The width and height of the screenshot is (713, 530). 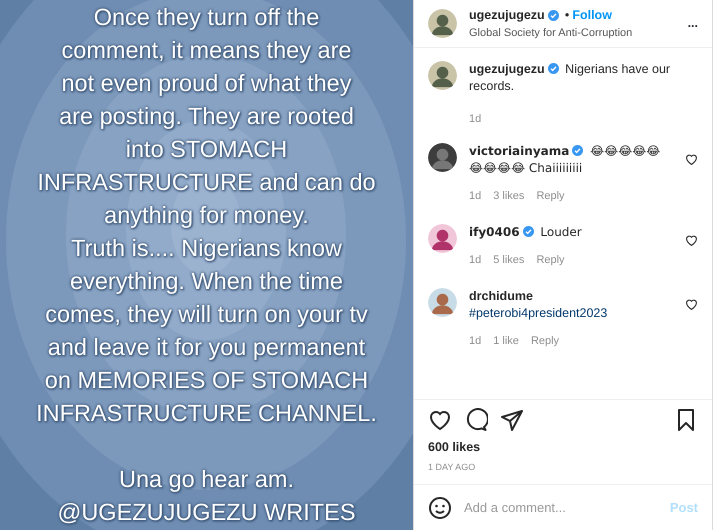 What do you see at coordinates (206, 512) in the screenshot?
I see `post-text-line: @UGEZUJUGEZU WRITES` at bounding box center [206, 512].